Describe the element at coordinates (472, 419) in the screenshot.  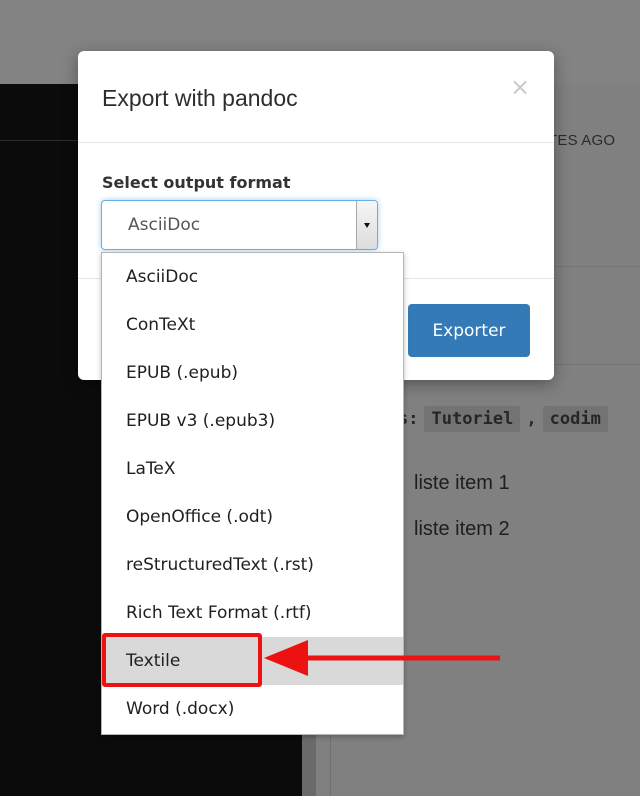
I see `tag-chip: Tutoriel` at that location.